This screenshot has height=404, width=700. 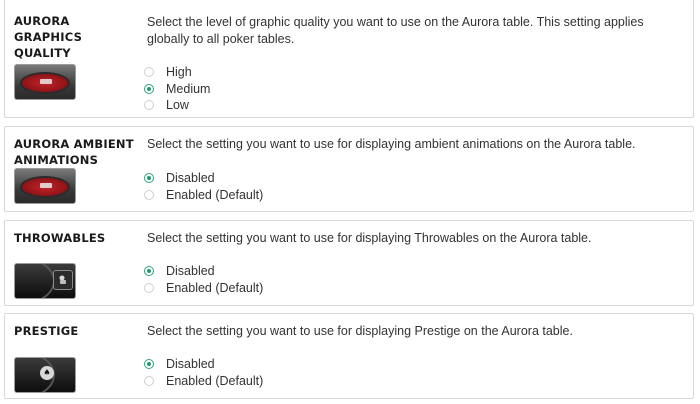 What do you see at coordinates (46, 331) in the screenshot?
I see `section-title: PRESTIGE` at bounding box center [46, 331].